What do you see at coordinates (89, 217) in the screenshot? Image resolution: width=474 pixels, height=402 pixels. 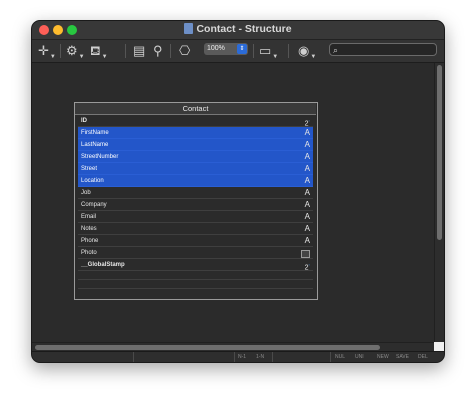 I see `field-name: Email` at bounding box center [89, 217].